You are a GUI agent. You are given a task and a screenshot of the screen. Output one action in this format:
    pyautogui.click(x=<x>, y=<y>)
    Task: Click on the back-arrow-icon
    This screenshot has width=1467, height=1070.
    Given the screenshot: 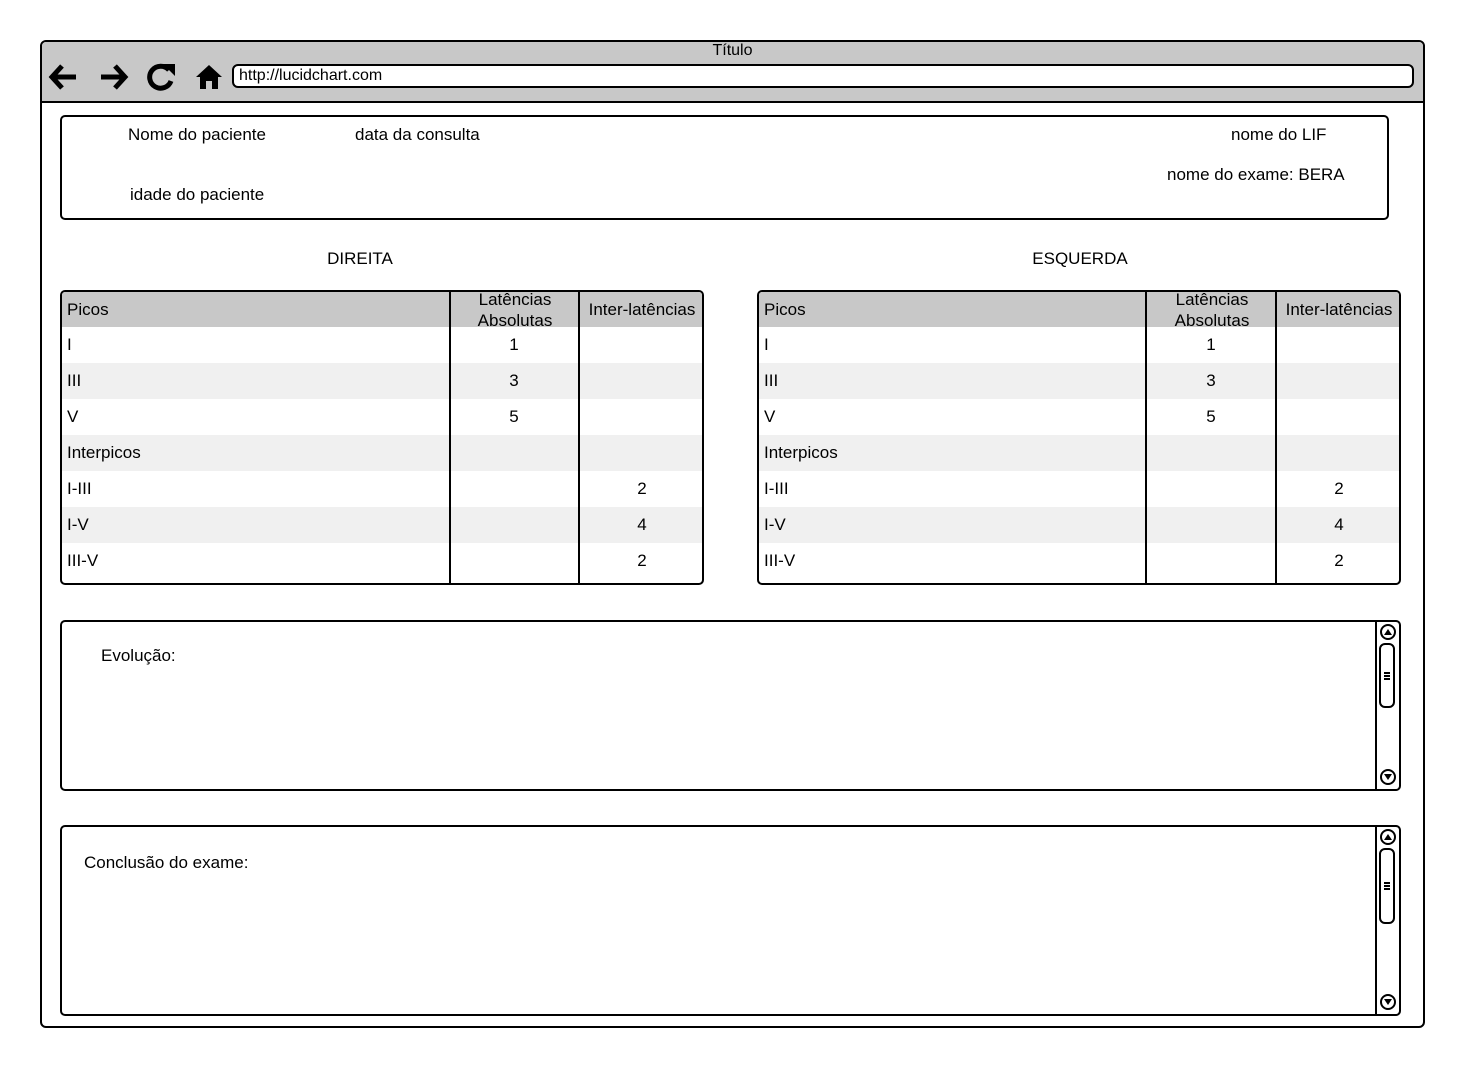 What is the action you would take?
    pyautogui.click(x=63, y=77)
    